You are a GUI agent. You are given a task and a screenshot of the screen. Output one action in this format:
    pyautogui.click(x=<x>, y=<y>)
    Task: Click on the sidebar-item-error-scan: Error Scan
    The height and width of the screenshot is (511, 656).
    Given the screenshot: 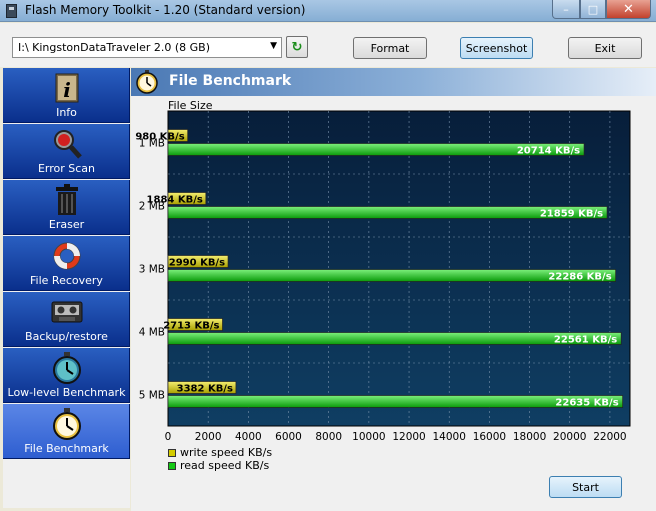 What is the action you would take?
    pyautogui.click(x=66, y=151)
    